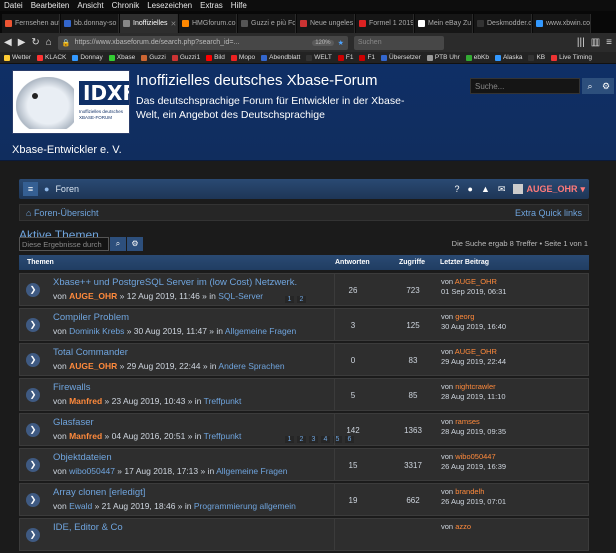  Describe the element at coordinates (475, 386) in the screenshot. I see `last-post-author: nightcrawler` at that location.